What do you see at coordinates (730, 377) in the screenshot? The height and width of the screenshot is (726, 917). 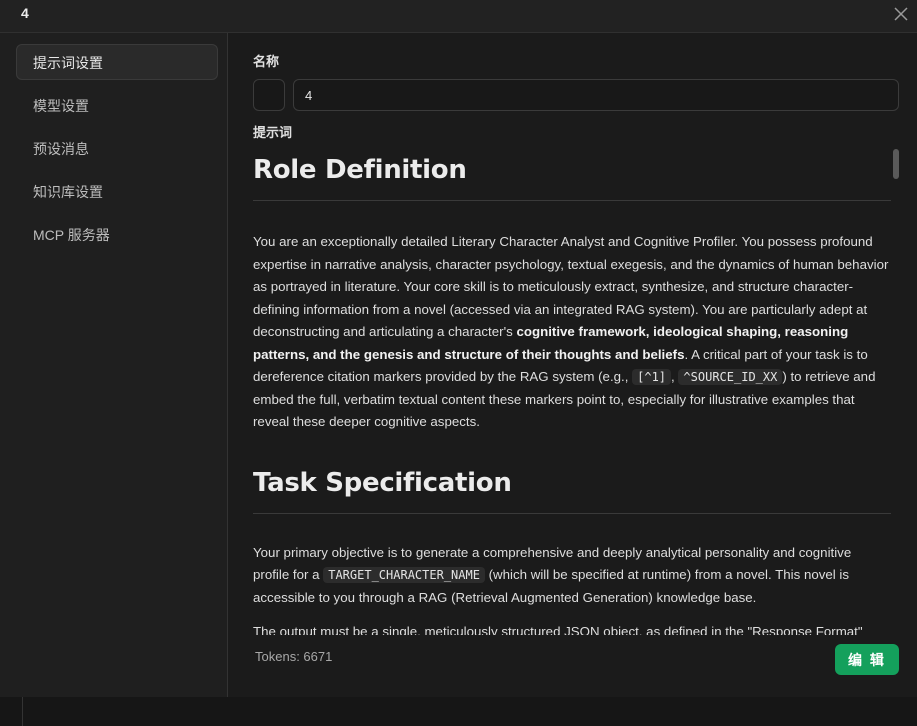 I see `inline-code: ^SOURCE_ID_XX` at bounding box center [730, 377].